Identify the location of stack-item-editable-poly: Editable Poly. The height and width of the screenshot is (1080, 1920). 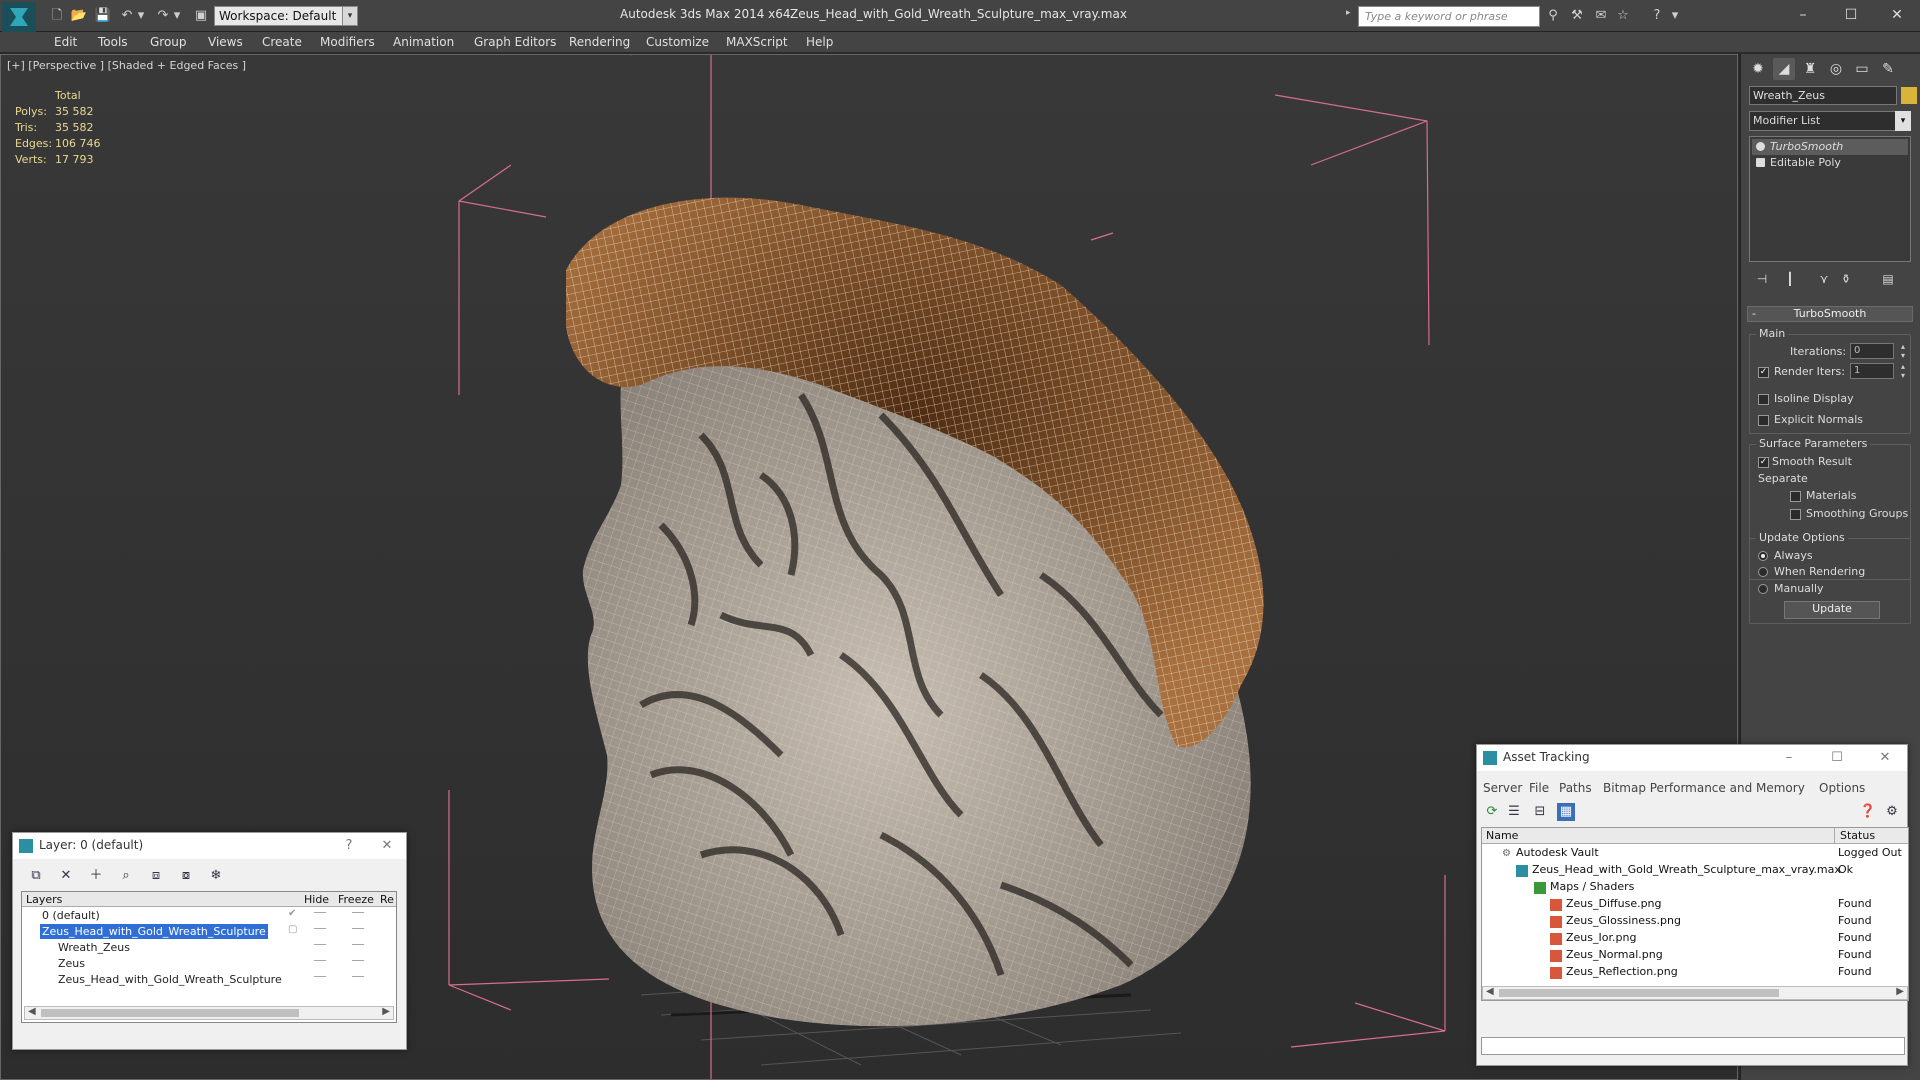
(1830, 163).